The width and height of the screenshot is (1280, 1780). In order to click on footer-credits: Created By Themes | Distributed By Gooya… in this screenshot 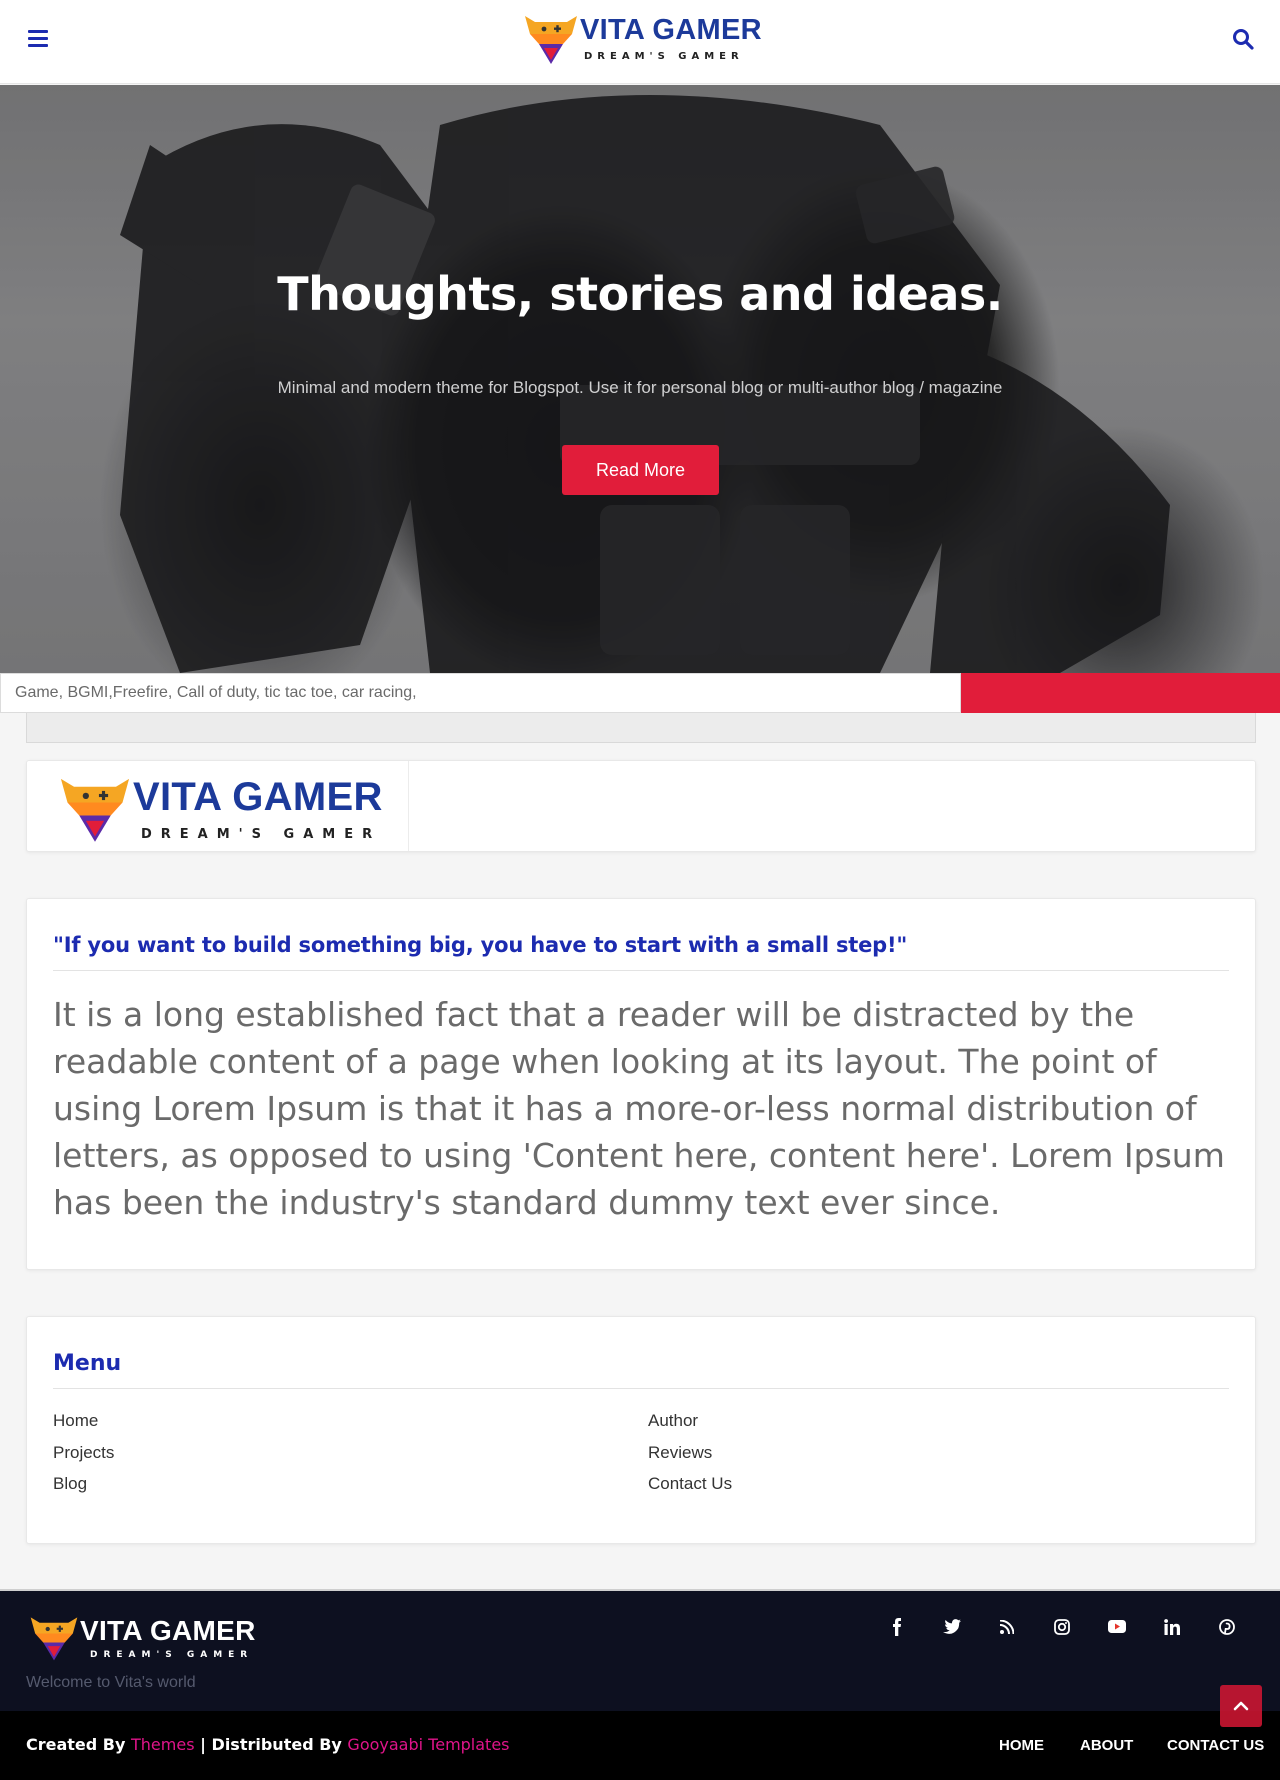, I will do `click(268, 1744)`.